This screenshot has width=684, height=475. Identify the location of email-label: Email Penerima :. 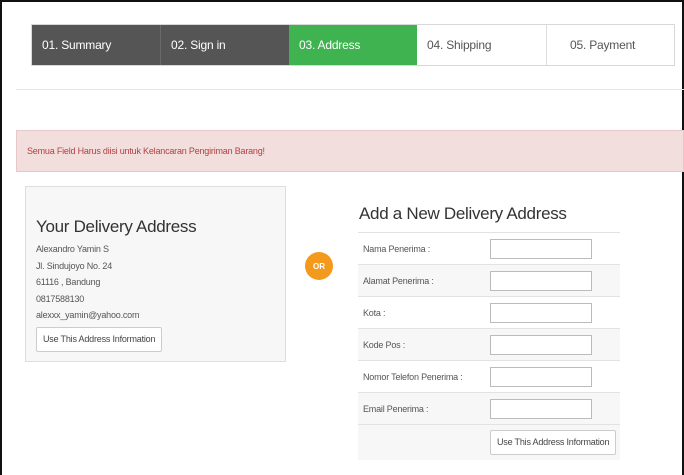
(396, 408).